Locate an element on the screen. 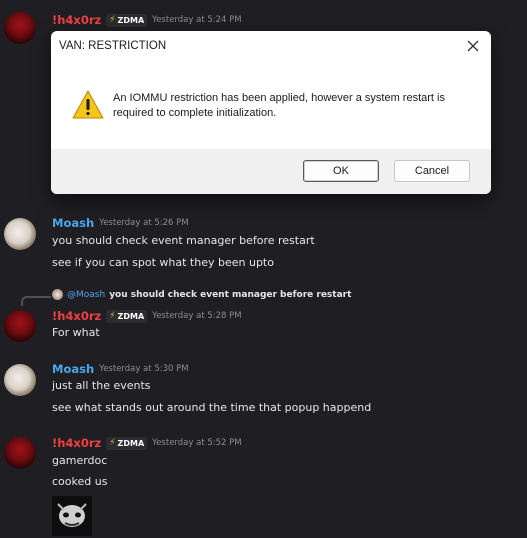  warning-icon is located at coordinates (88, 105).